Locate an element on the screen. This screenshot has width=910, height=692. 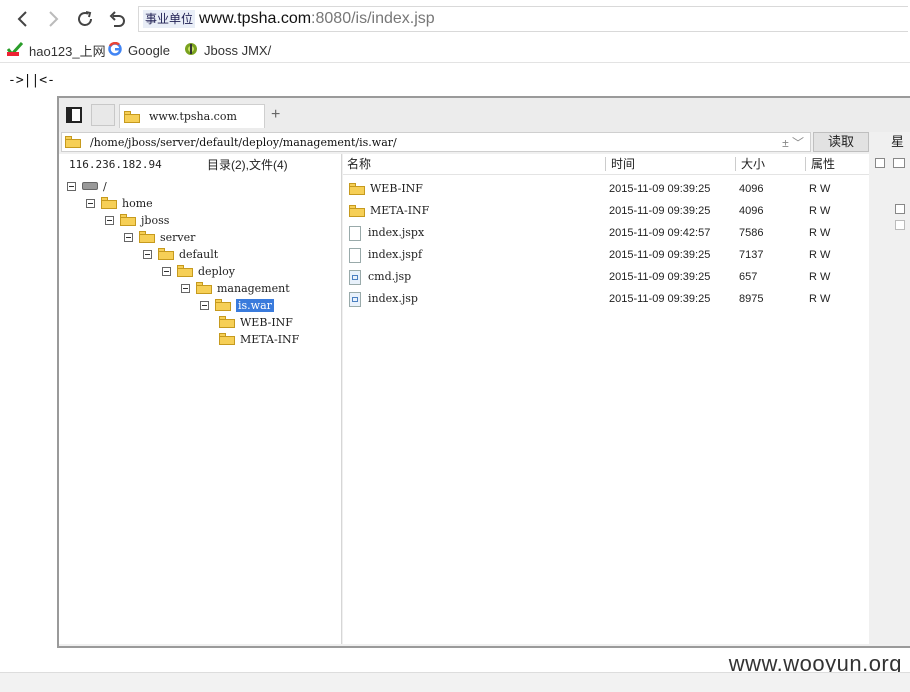
file-row: index.jsp 2015-11-09 09:39:25 8975 R W is located at coordinates (606, 299).